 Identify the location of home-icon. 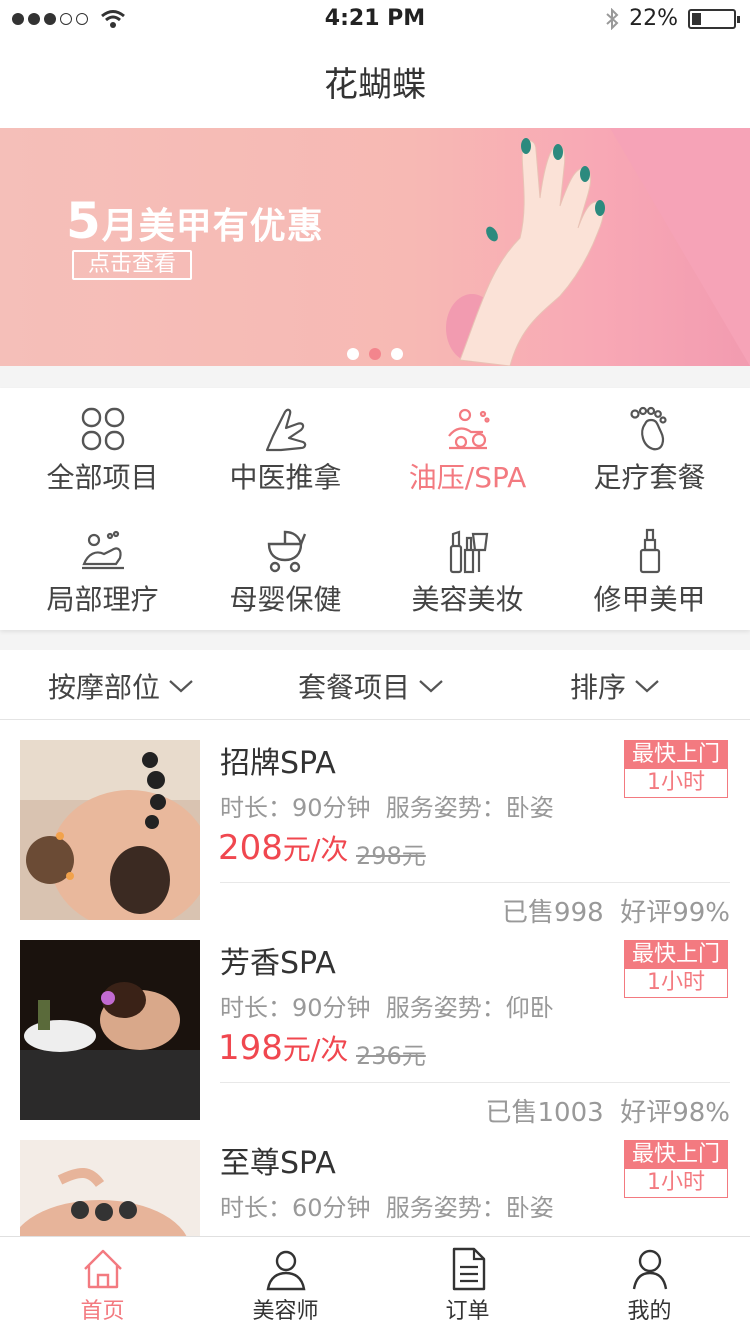
(102, 1269).